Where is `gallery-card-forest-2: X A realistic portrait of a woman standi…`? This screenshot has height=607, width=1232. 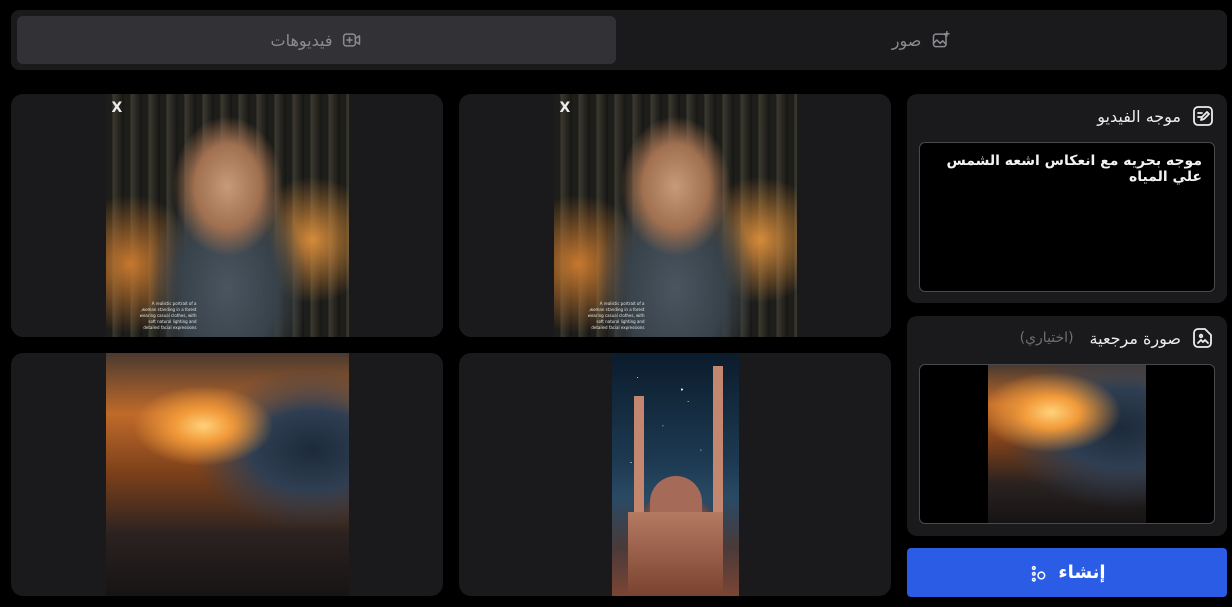 gallery-card-forest-2: X A realistic portrait of a woman standi… is located at coordinates (675, 215).